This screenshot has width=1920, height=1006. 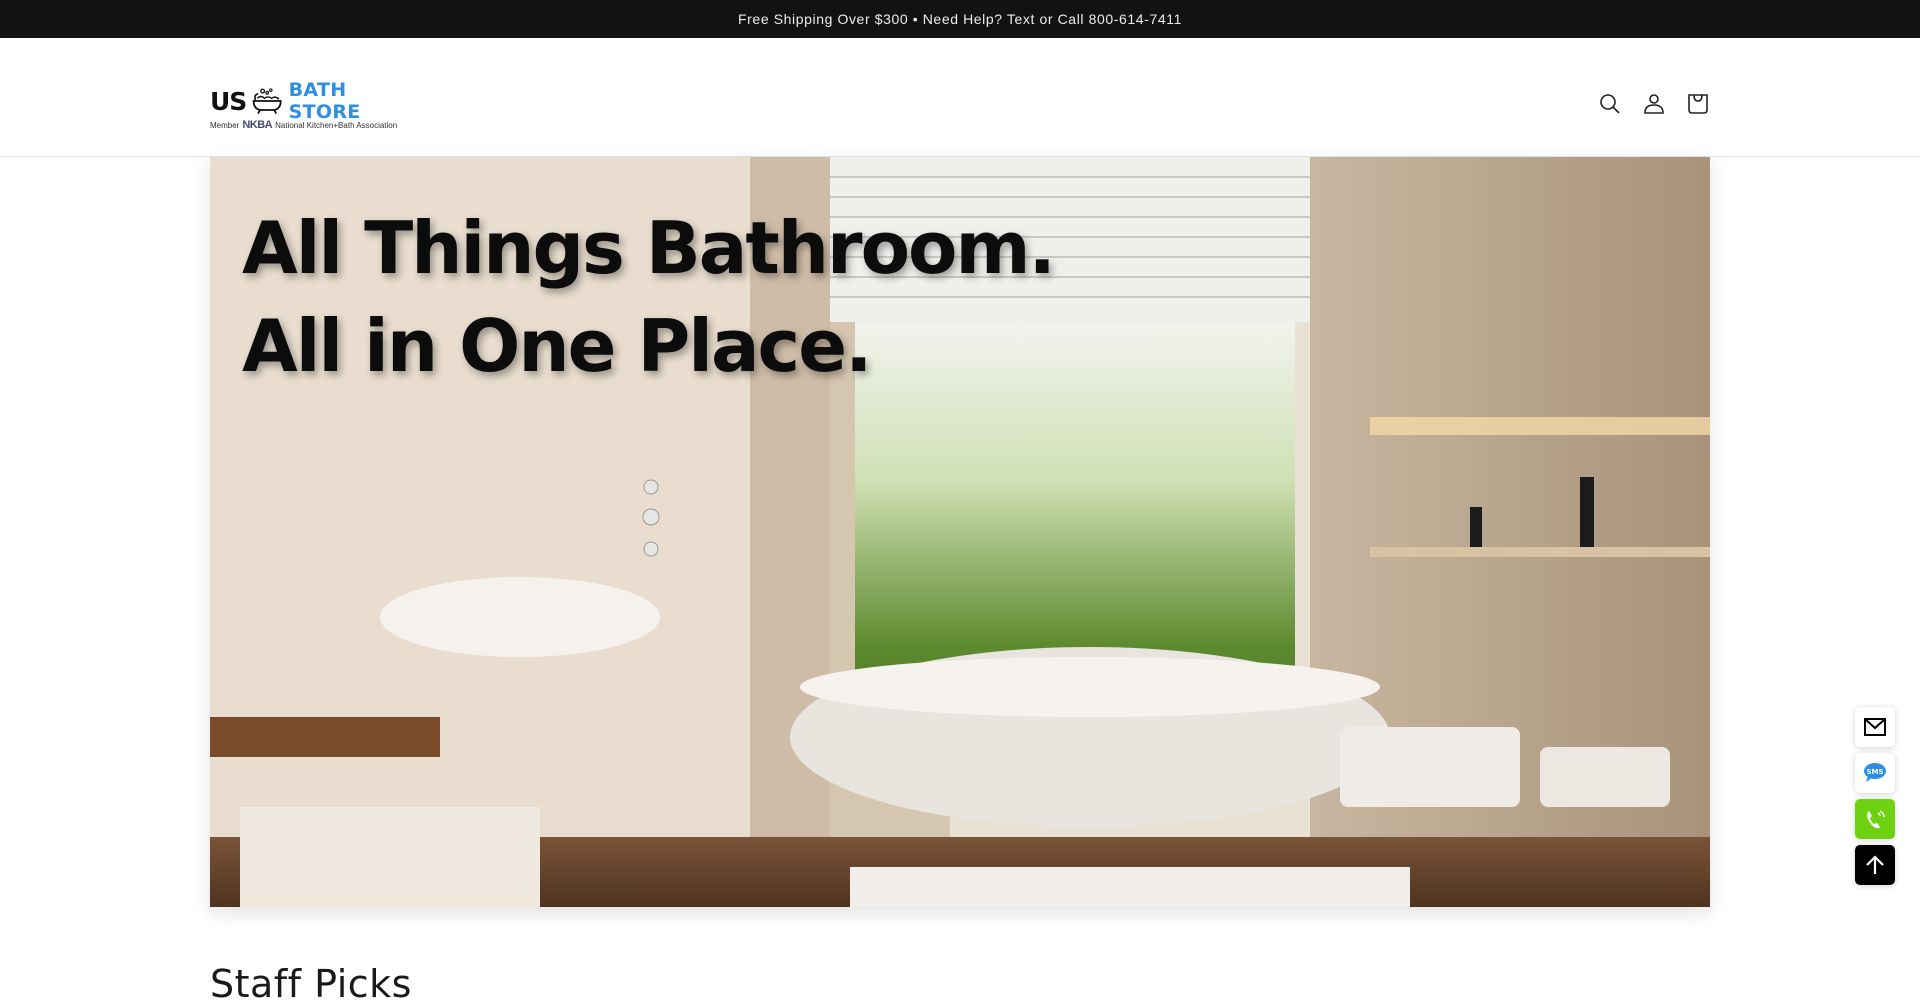 What do you see at coordinates (324, 101) in the screenshot?
I see `logo-bath-store-text: BATH STORE` at bounding box center [324, 101].